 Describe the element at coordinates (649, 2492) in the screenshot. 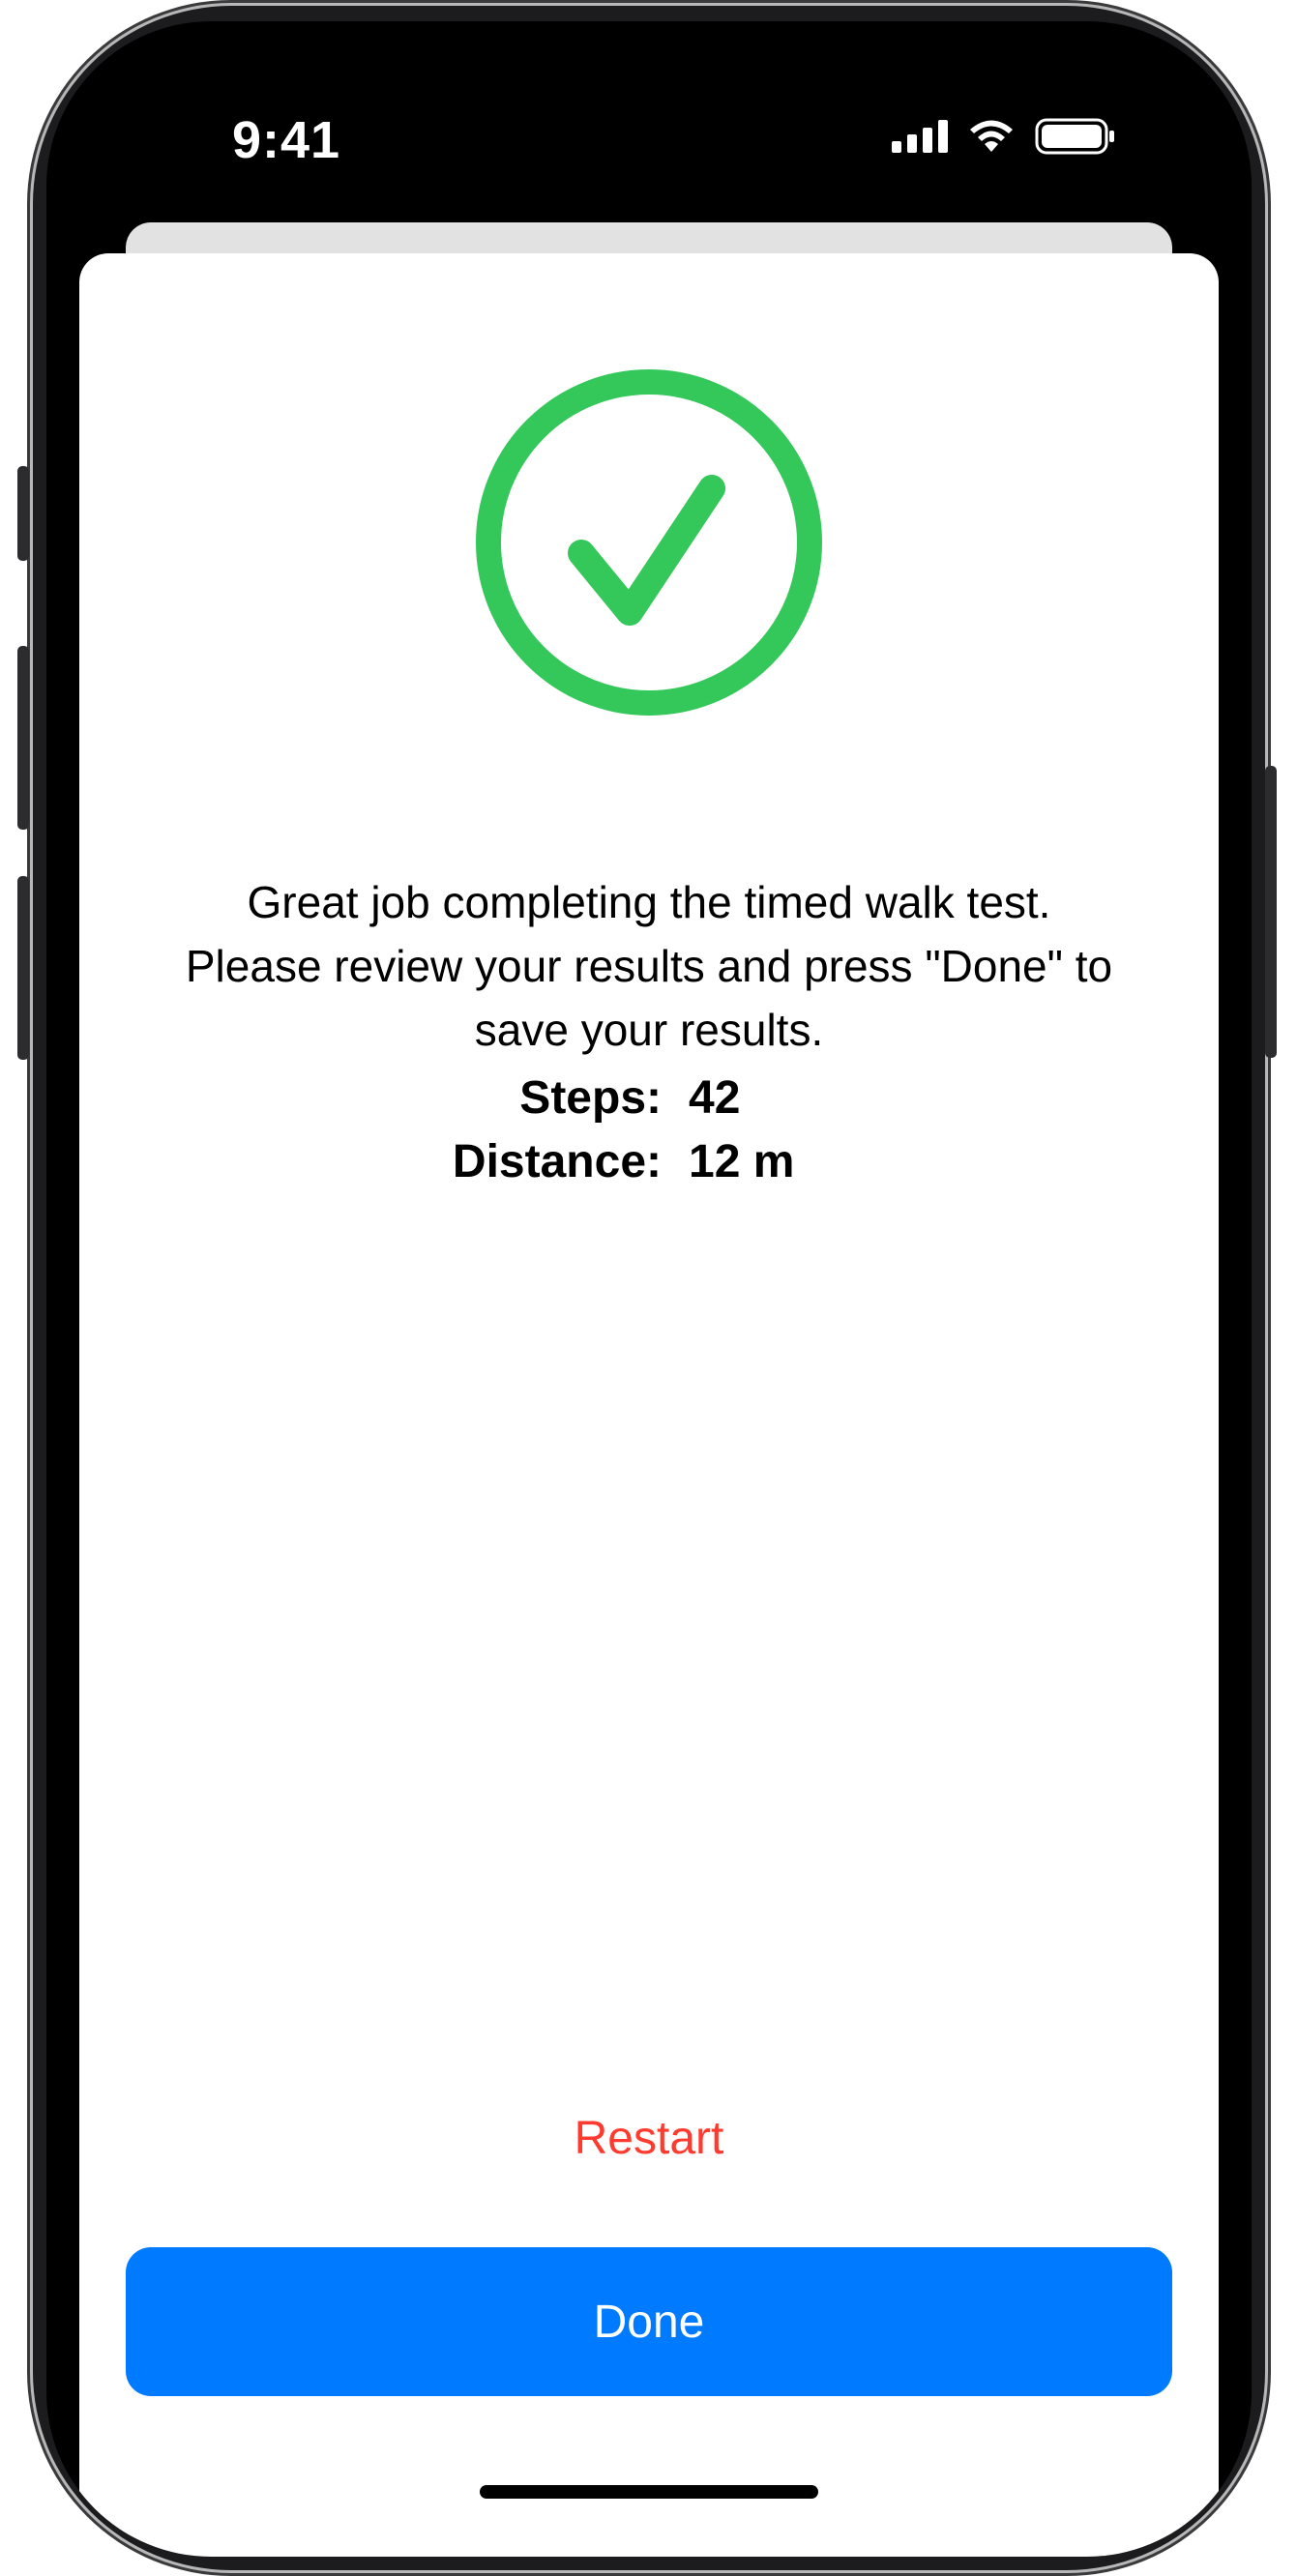

I see `home-indicator` at that location.